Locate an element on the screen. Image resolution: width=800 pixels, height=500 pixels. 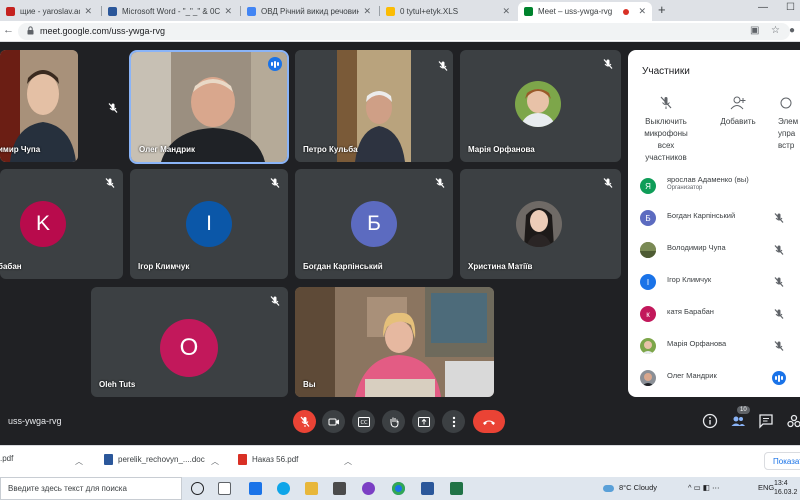
avatar-tile: I Ігор Климчук is located at coordinates (209, 224).